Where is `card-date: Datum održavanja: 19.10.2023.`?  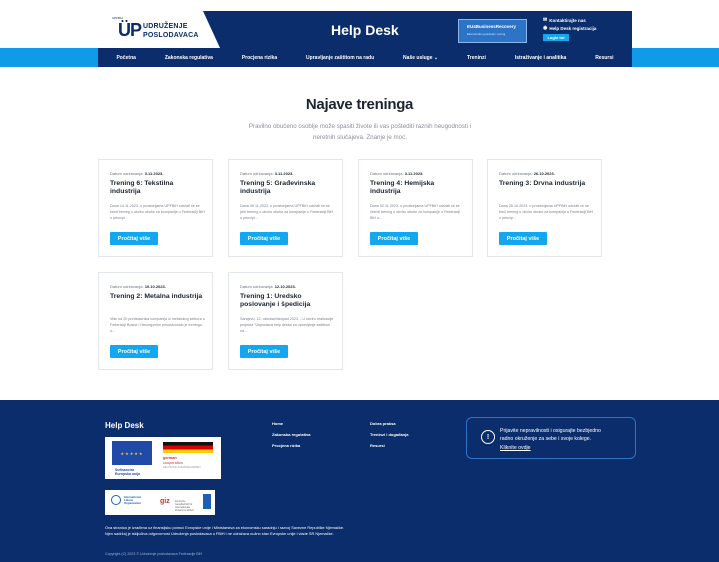
card-date: Datum održavanja: 19.10.2023. is located at coordinates (138, 286).